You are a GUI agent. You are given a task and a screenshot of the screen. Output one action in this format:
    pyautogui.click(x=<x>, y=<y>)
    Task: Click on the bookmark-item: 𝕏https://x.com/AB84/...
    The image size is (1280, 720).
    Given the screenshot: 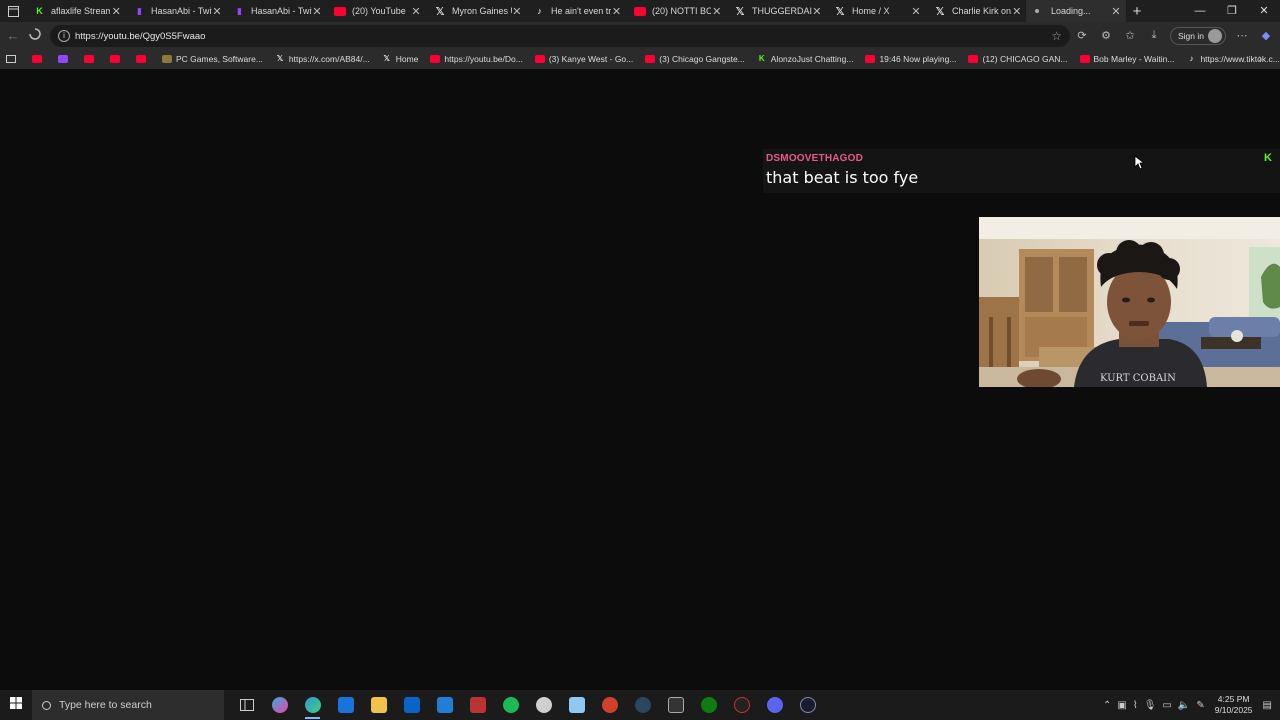 What is the action you would take?
    pyautogui.click(x=322, y=59)
    